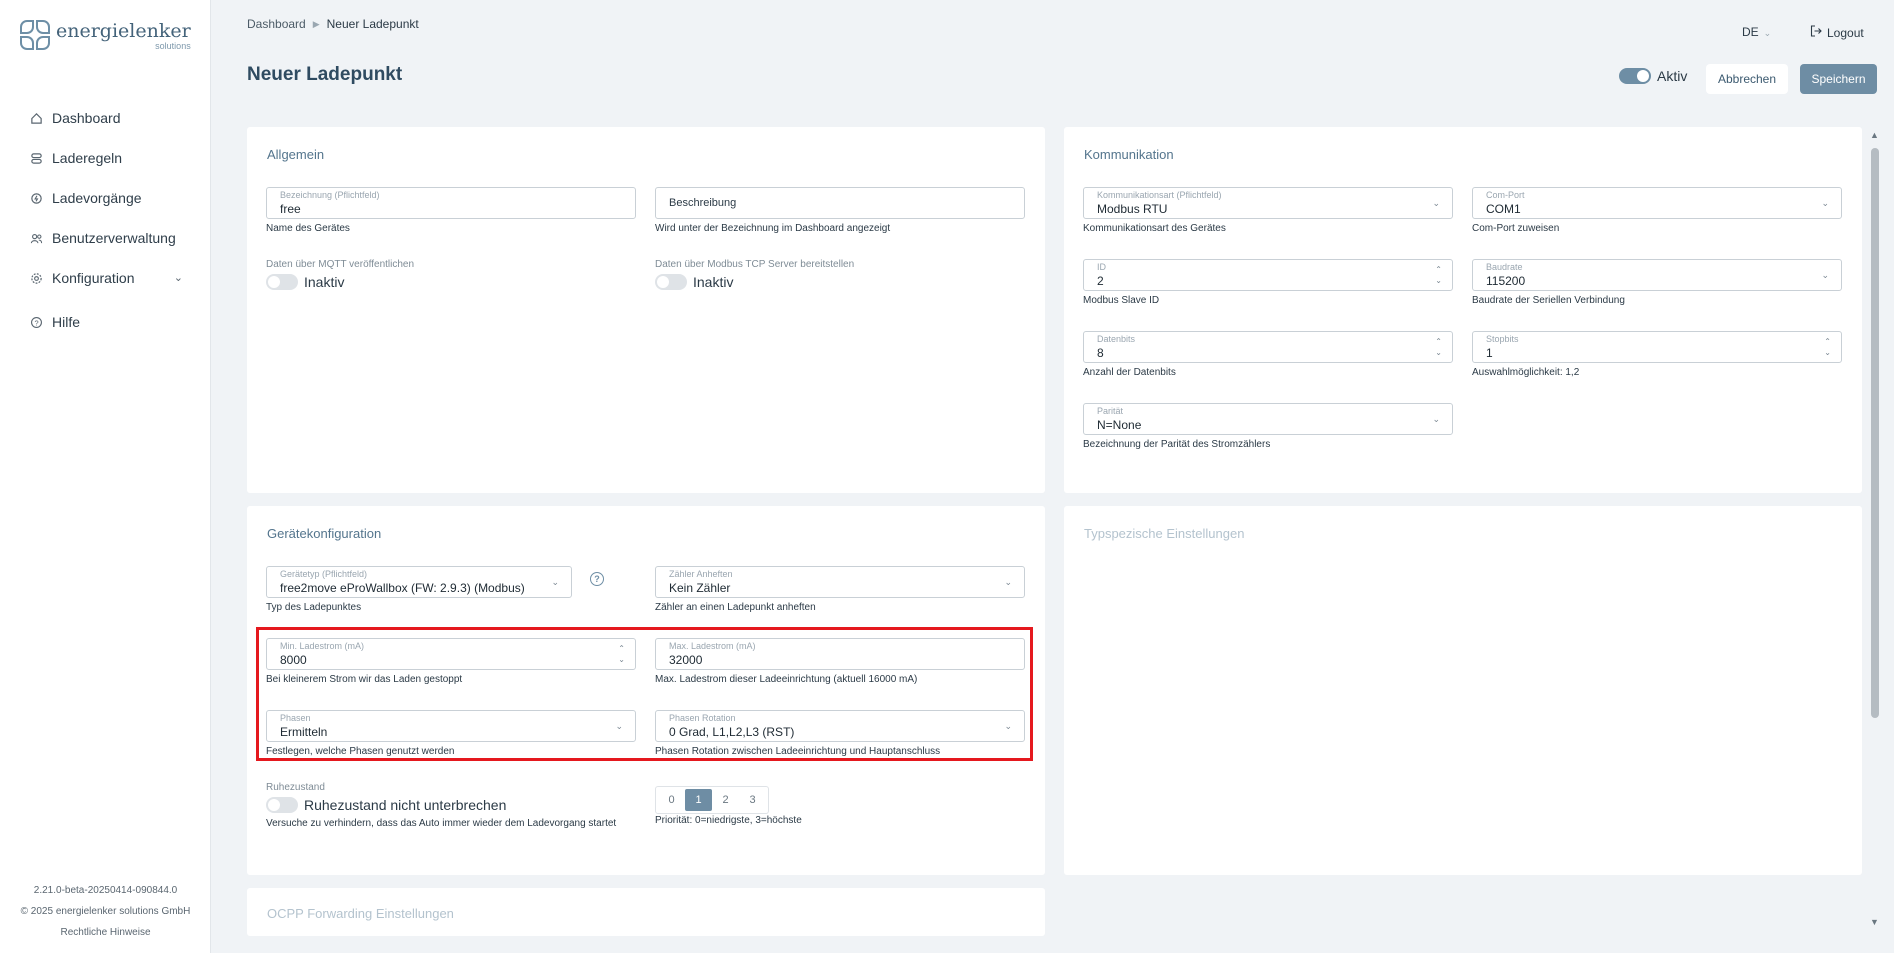 This screenshot has width=1894, height=953. I want to click on version-text: 2.21.0-beta-20250414-090844.0, so click(105, 890).